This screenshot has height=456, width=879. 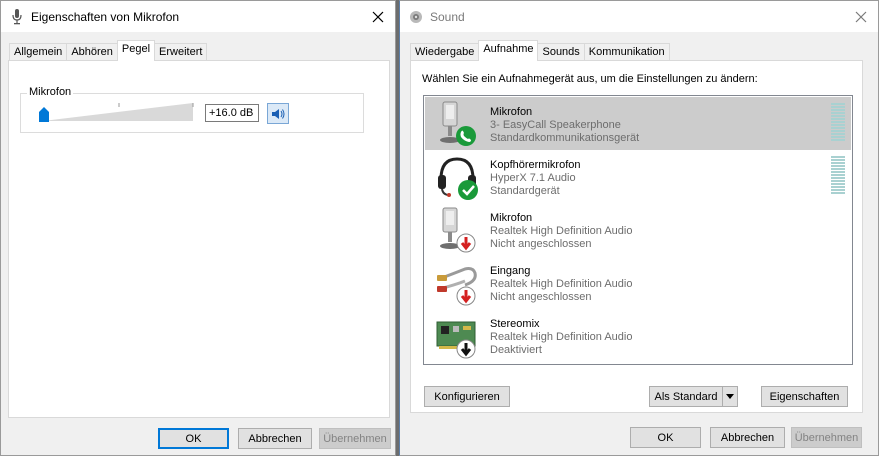 What do you see at coordinates (458, 177) in the screenshot?
I see `headset-device-icon` at bounding box center [458, 177].